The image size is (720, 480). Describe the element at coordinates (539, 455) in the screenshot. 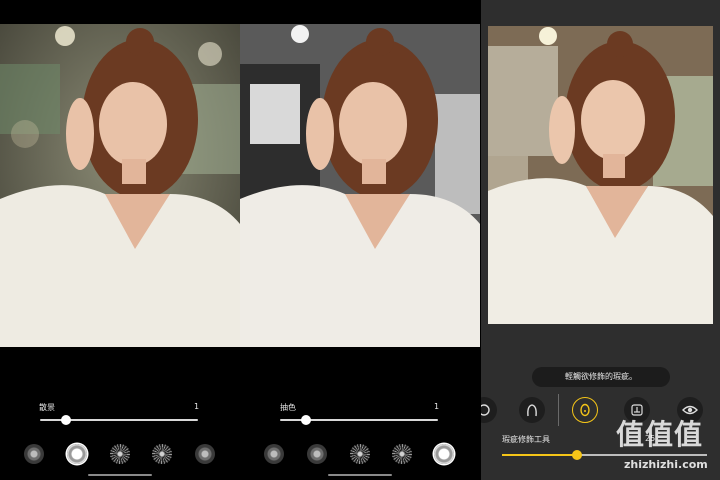

I see `tool-slider-fill` at that location.